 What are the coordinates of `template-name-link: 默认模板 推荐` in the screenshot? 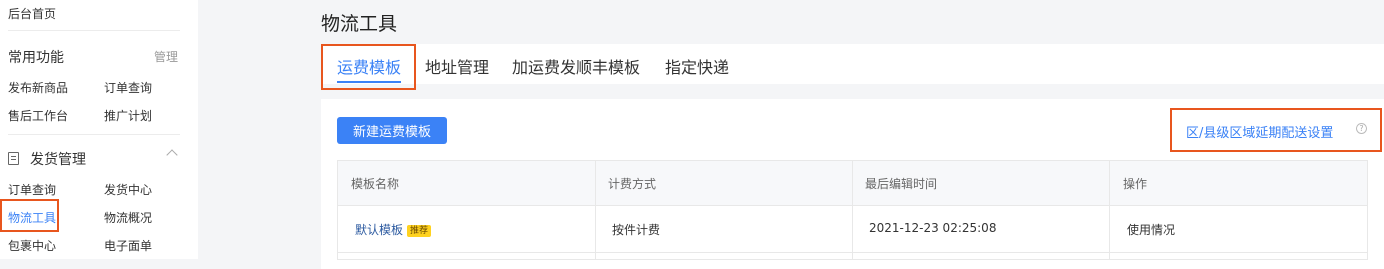 It's located at (393, 229).